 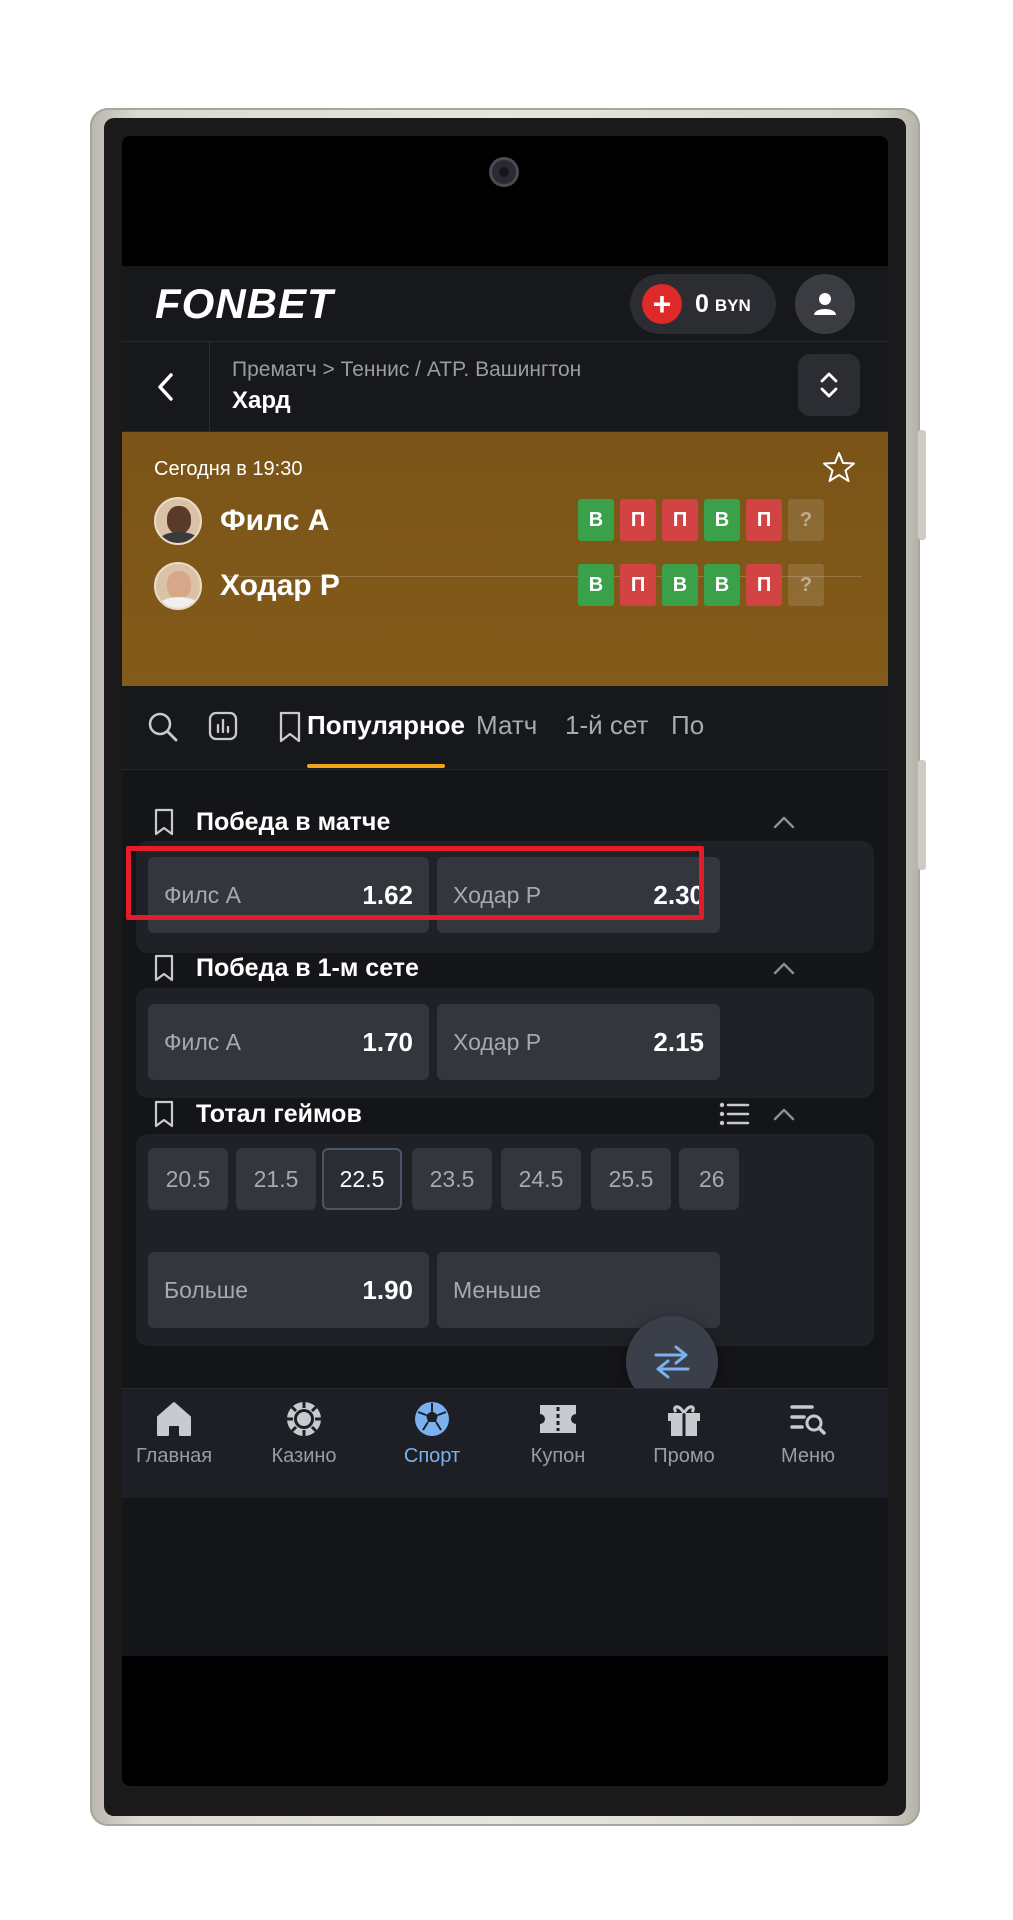 What do you see at coordinates (504, 172) in the screenshot?
I see `front-camera` at bounding box center [504, 172].